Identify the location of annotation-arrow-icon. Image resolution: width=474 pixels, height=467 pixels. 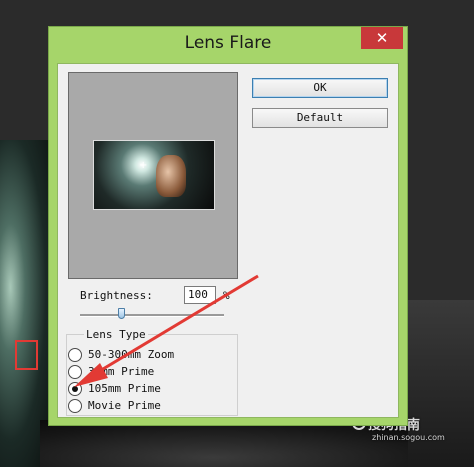
(166, 330).